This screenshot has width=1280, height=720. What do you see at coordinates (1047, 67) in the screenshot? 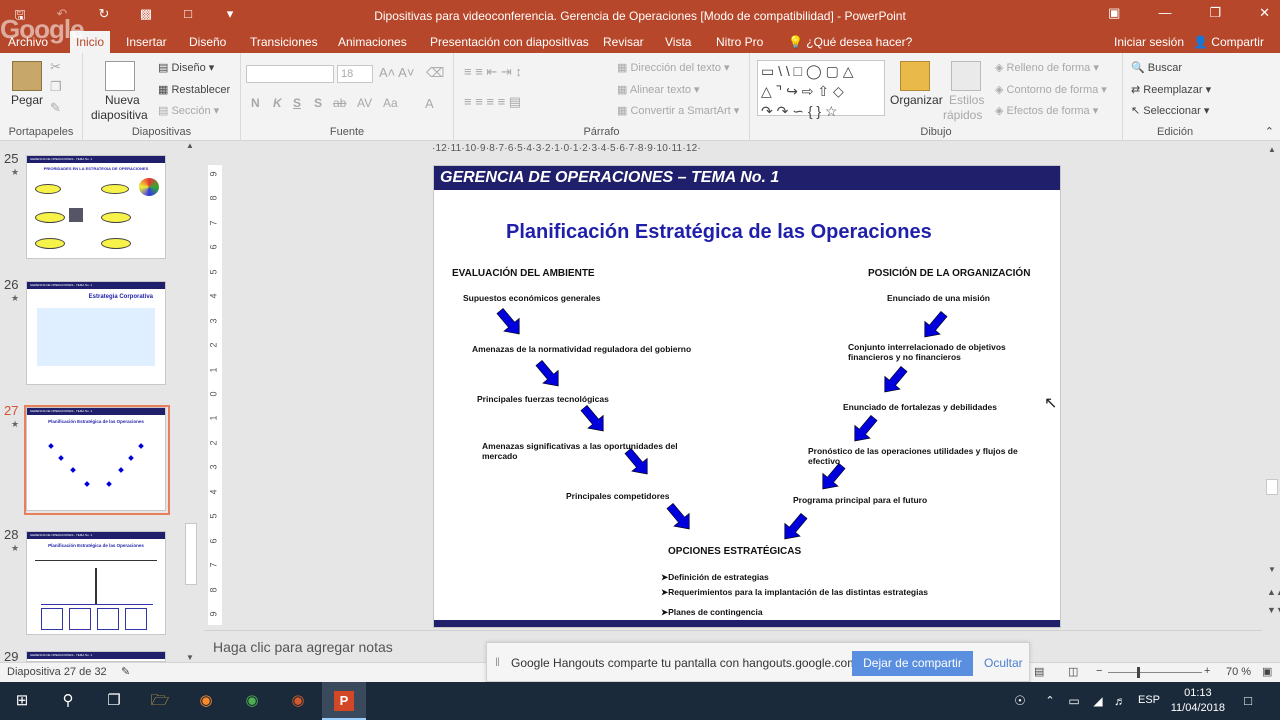
I see `shape-fill-button: ◈ Relleno de forma ▾` at bounding box center [1047, 67].